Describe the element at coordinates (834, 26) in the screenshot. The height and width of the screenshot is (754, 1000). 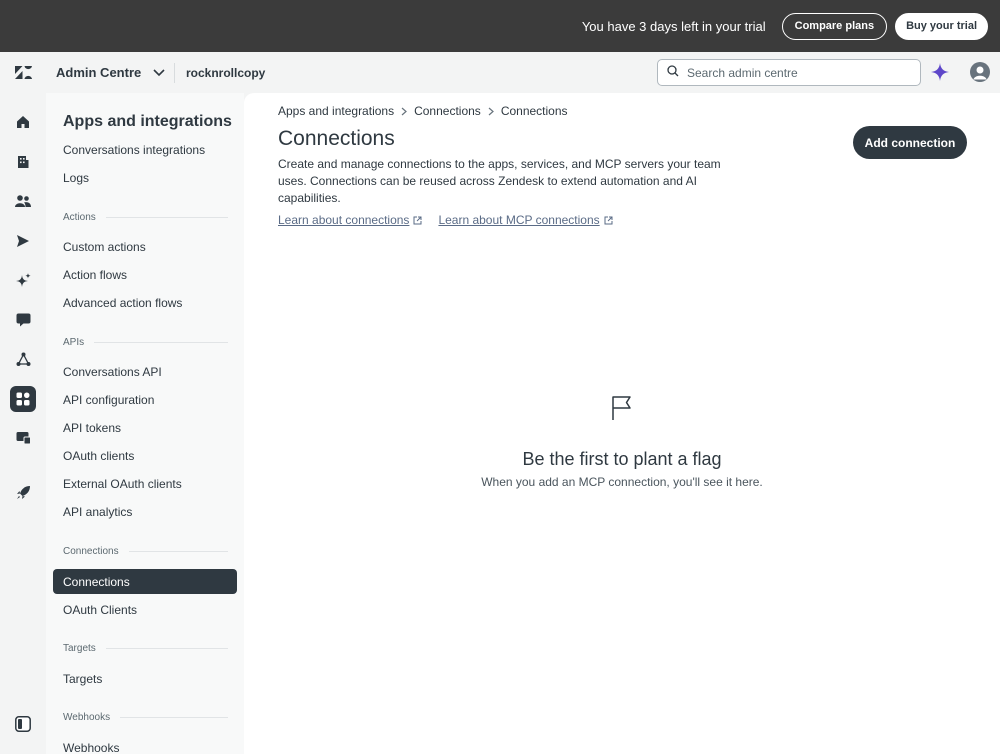
I see `compare-plans-button: Compare plans` at that location.